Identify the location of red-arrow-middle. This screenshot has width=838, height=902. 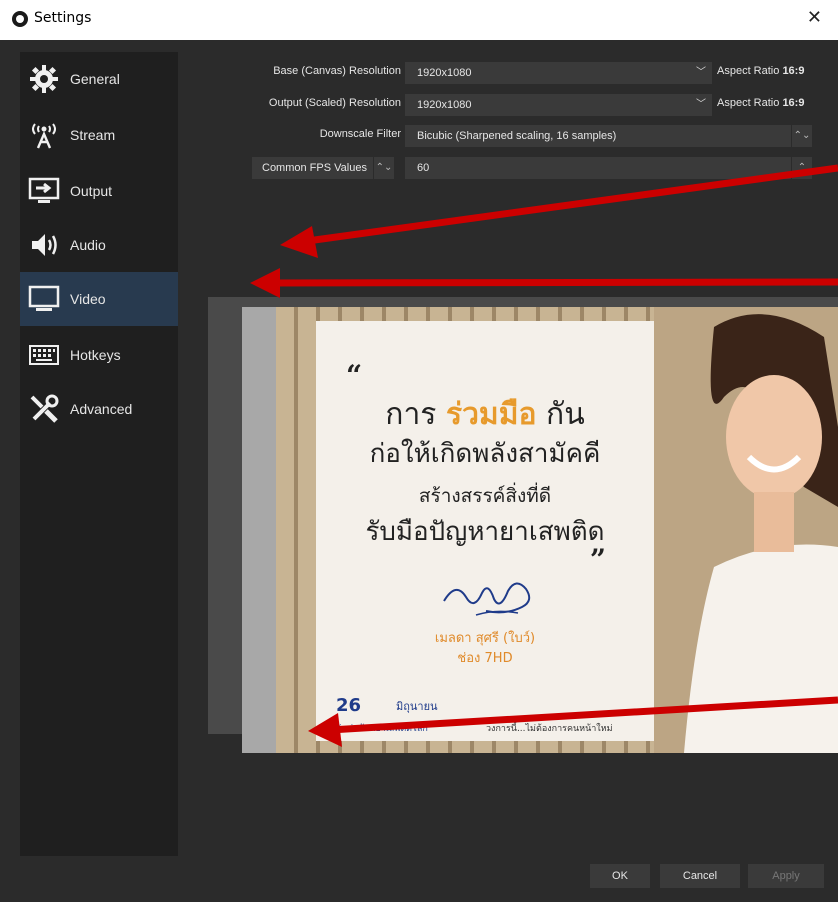
(544, 283).